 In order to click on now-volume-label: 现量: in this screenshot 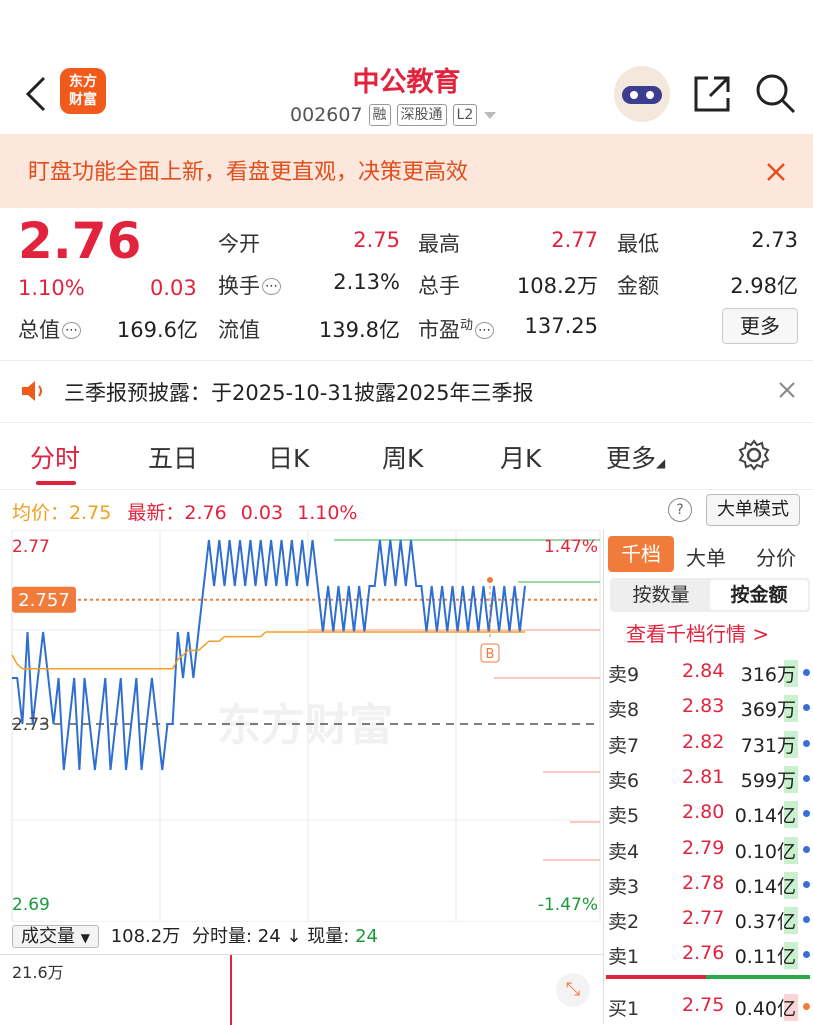, I will do `click(328, 936)`.